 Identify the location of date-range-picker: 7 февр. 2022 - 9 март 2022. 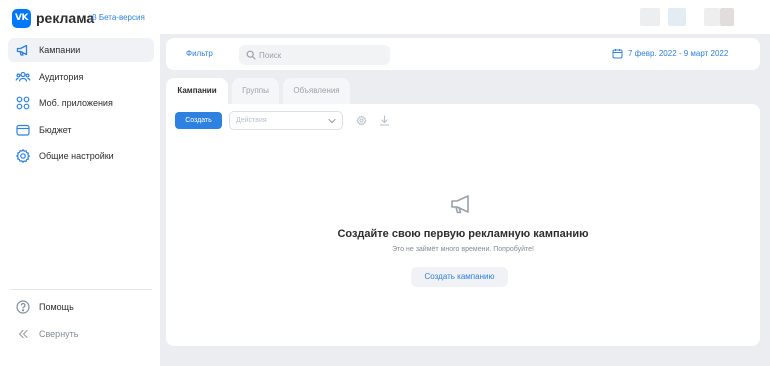
(676, 54).